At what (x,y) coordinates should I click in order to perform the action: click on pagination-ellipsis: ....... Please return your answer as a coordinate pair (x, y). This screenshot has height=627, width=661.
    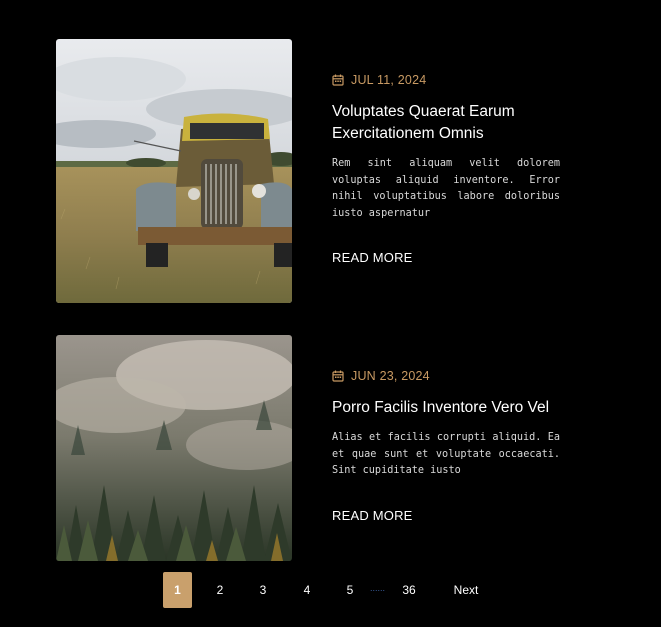
    Looking at the image, I should click on (378, 588).